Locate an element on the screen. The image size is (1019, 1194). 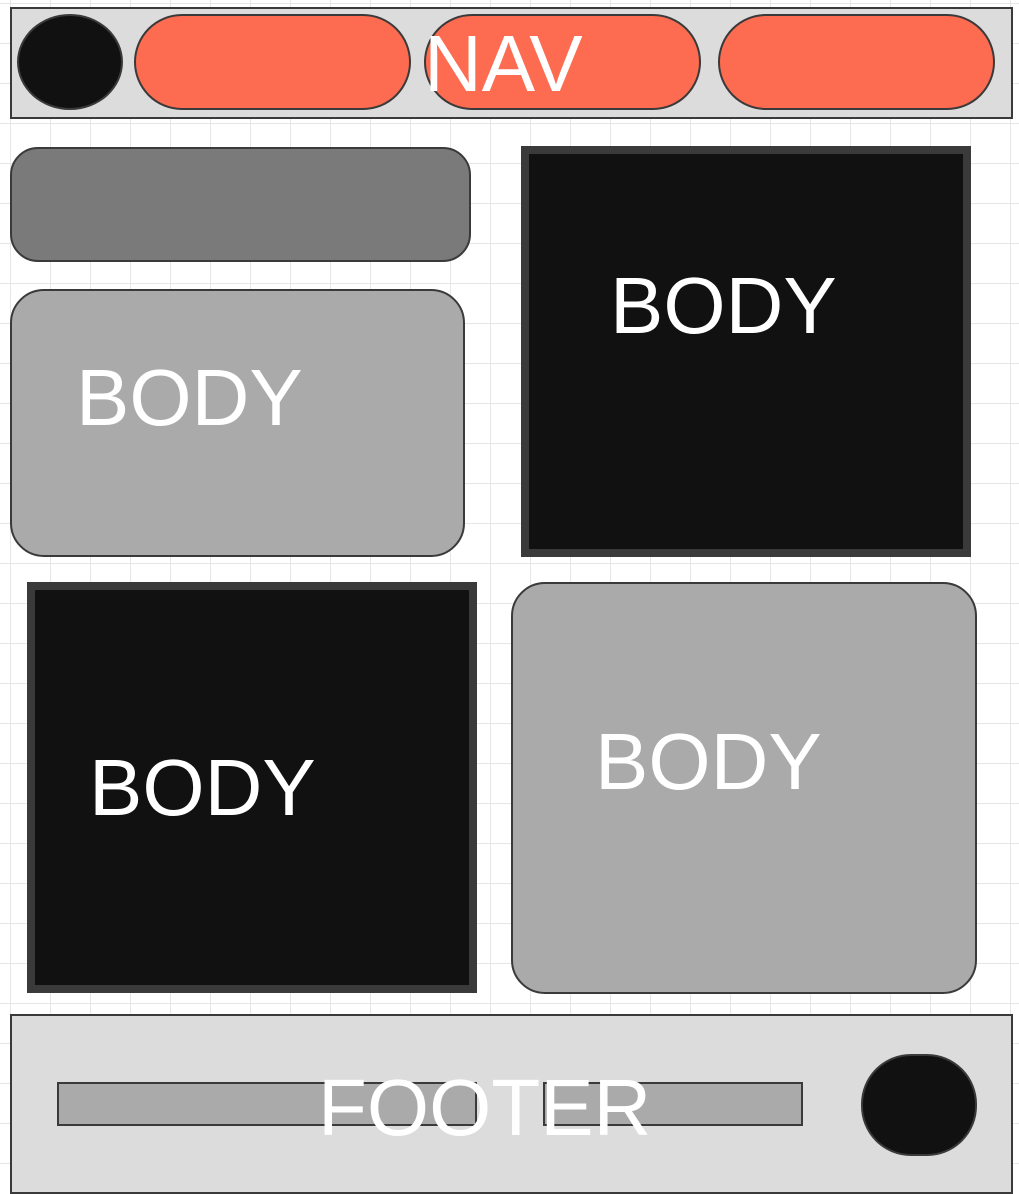
body-label-3: BODY is located at coordinates (202, 787).